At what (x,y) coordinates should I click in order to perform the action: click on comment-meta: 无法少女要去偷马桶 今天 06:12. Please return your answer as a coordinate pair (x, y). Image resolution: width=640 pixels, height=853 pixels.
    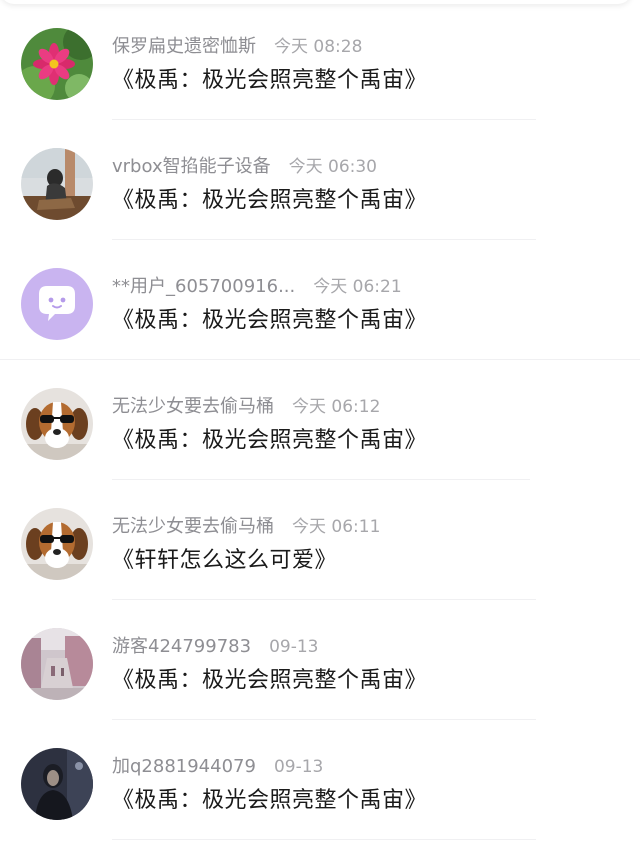
    Looking at the image, I should click on (246, 407).